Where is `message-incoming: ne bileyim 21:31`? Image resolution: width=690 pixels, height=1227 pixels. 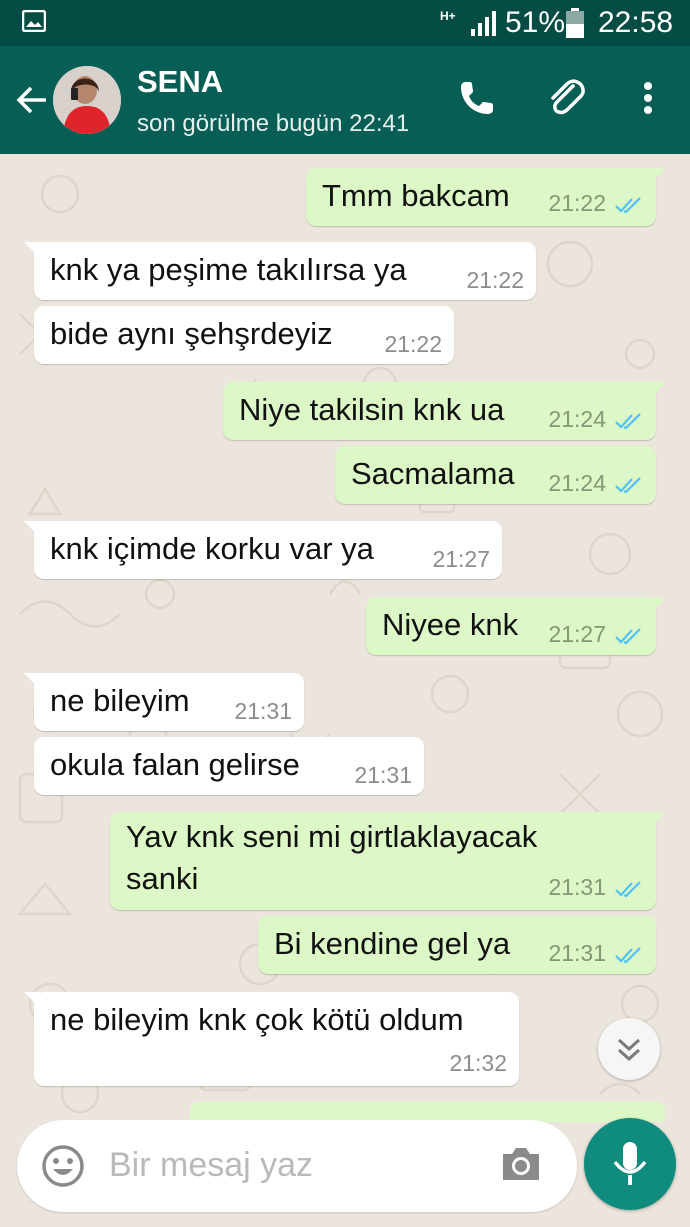 message-incoming: ne bileyim 21:31 is located at coordinates (164, 702).